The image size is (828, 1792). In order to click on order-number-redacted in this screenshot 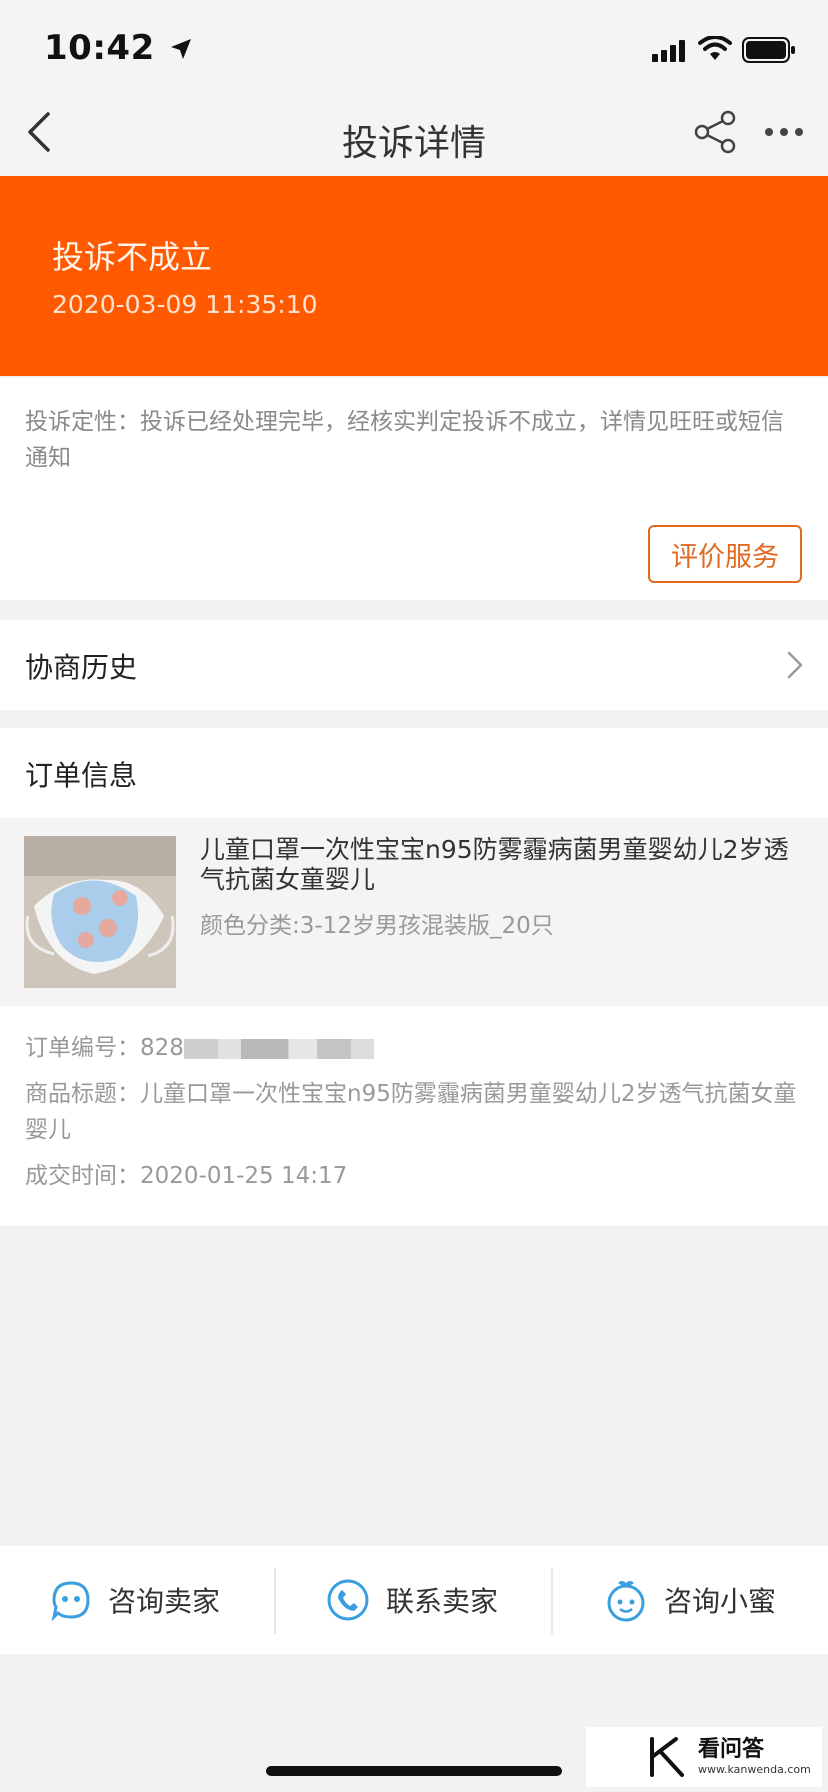, I will do `click(278, 1048)`.